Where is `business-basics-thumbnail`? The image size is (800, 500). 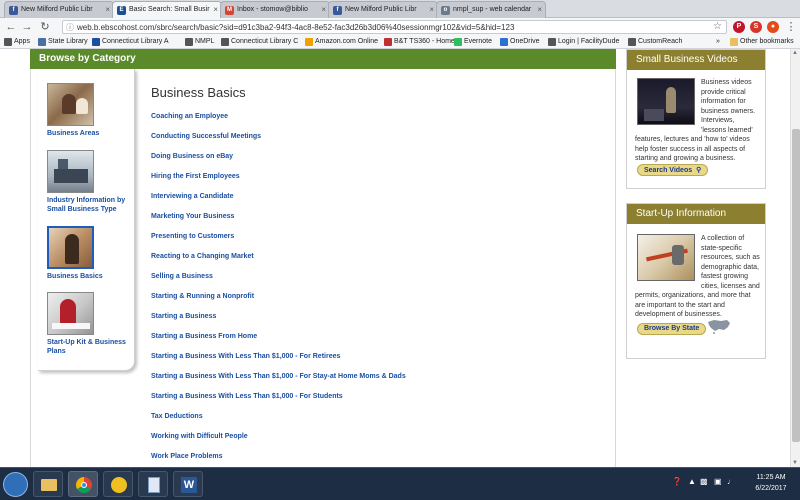 business-basics-thumbnail is located at coordinates (70, 247).